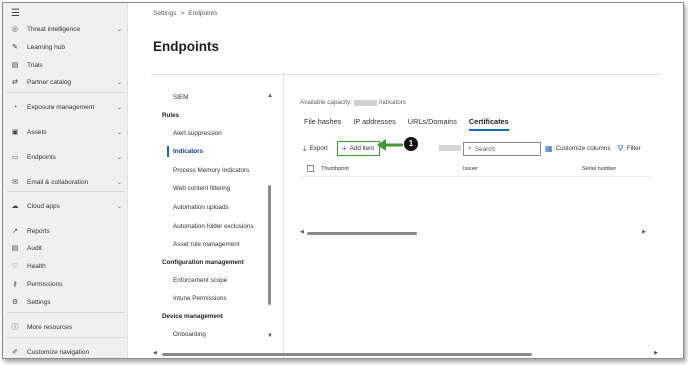  Describe the element at coordinates (203, 262) in the screenshot. I see `section-header-configuration-management: Configuration management` at that location.